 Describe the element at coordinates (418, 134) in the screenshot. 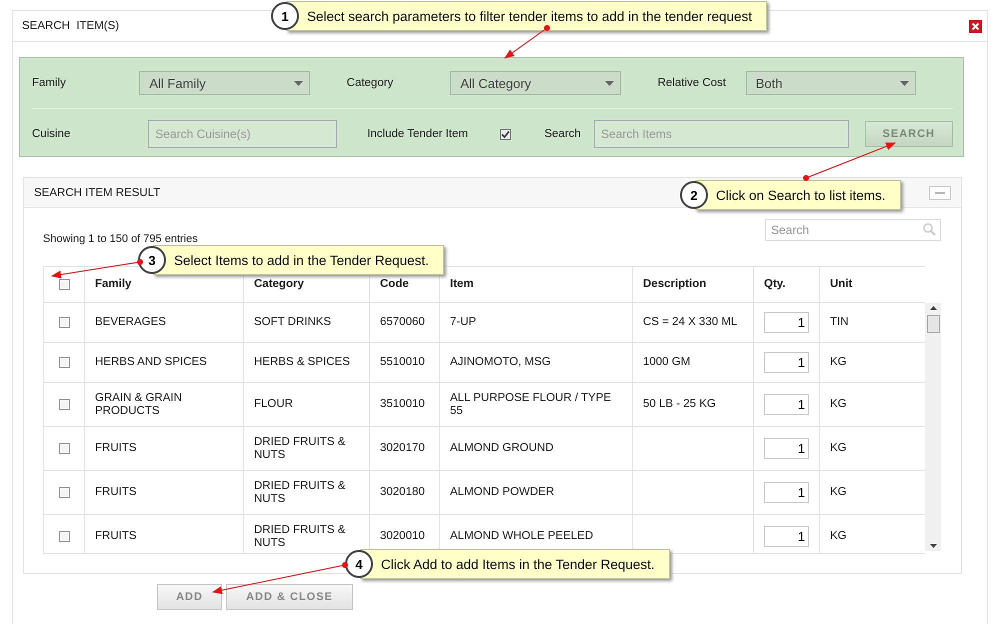

I see `field-label: Include Tender Item` at that location.